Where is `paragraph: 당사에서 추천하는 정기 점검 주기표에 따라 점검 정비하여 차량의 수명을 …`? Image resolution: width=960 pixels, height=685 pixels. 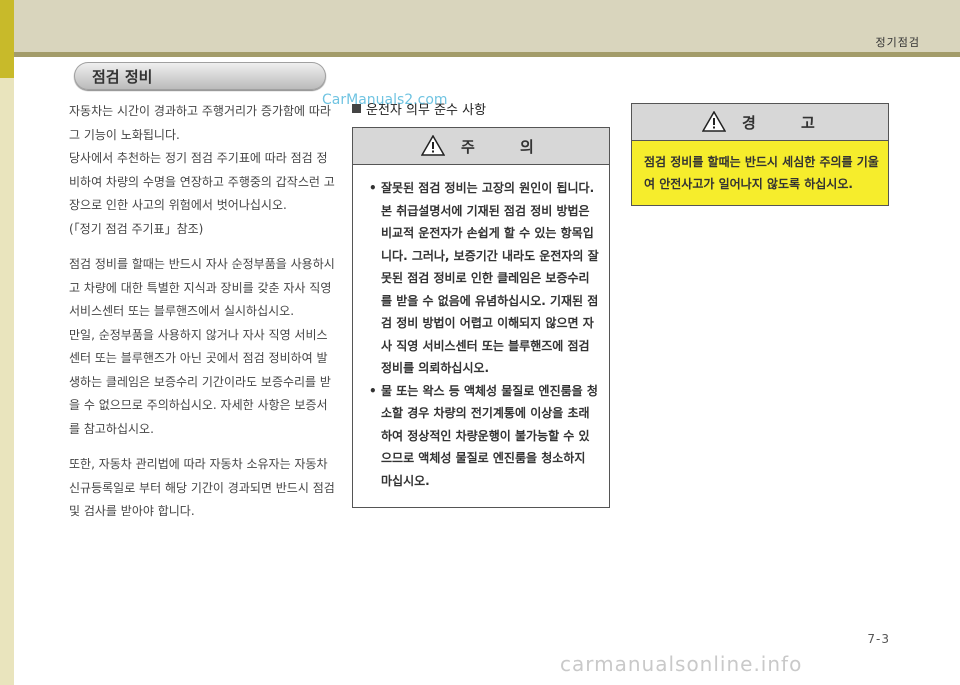 paragraph: 당사에서 추천하는 정기 점검 주기표에 따라 점검 정비하여 차량의 수명을 … is located at coordinates (202, 181).